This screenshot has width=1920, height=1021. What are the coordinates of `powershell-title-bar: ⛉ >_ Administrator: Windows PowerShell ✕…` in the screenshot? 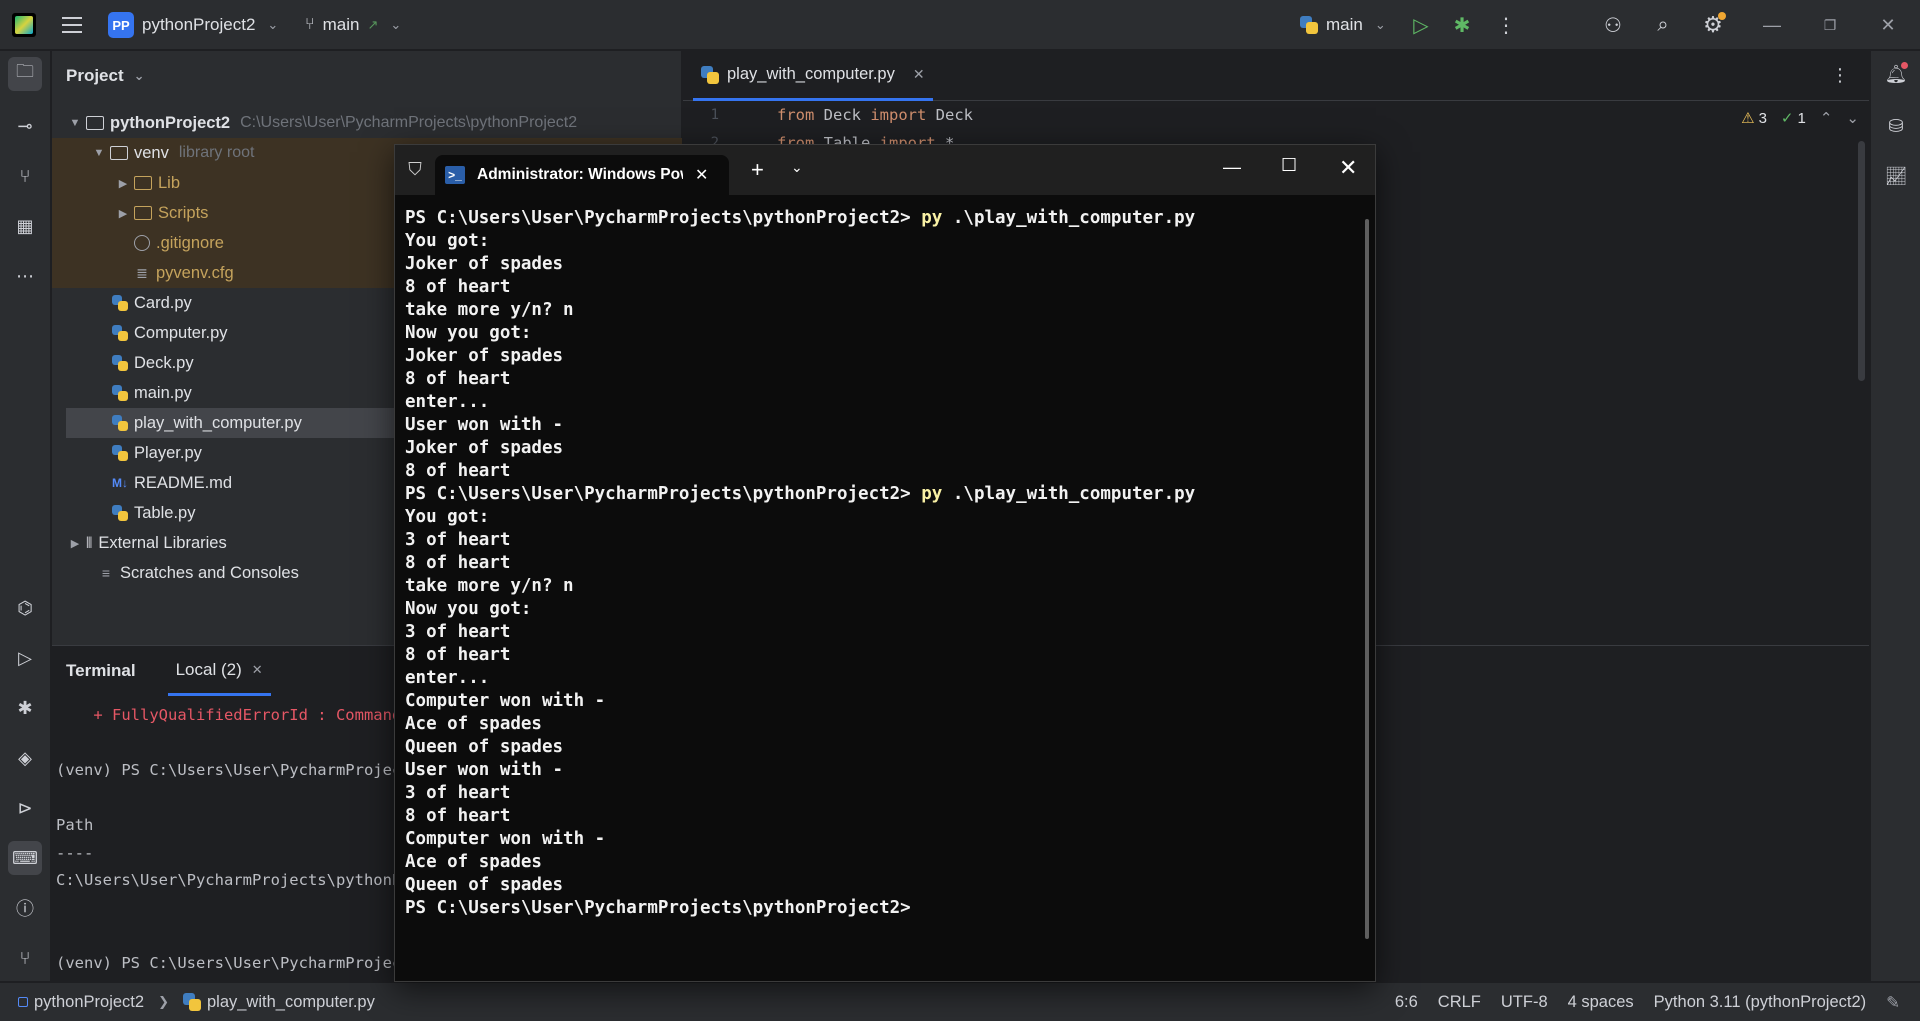 It's located at (885, 170).